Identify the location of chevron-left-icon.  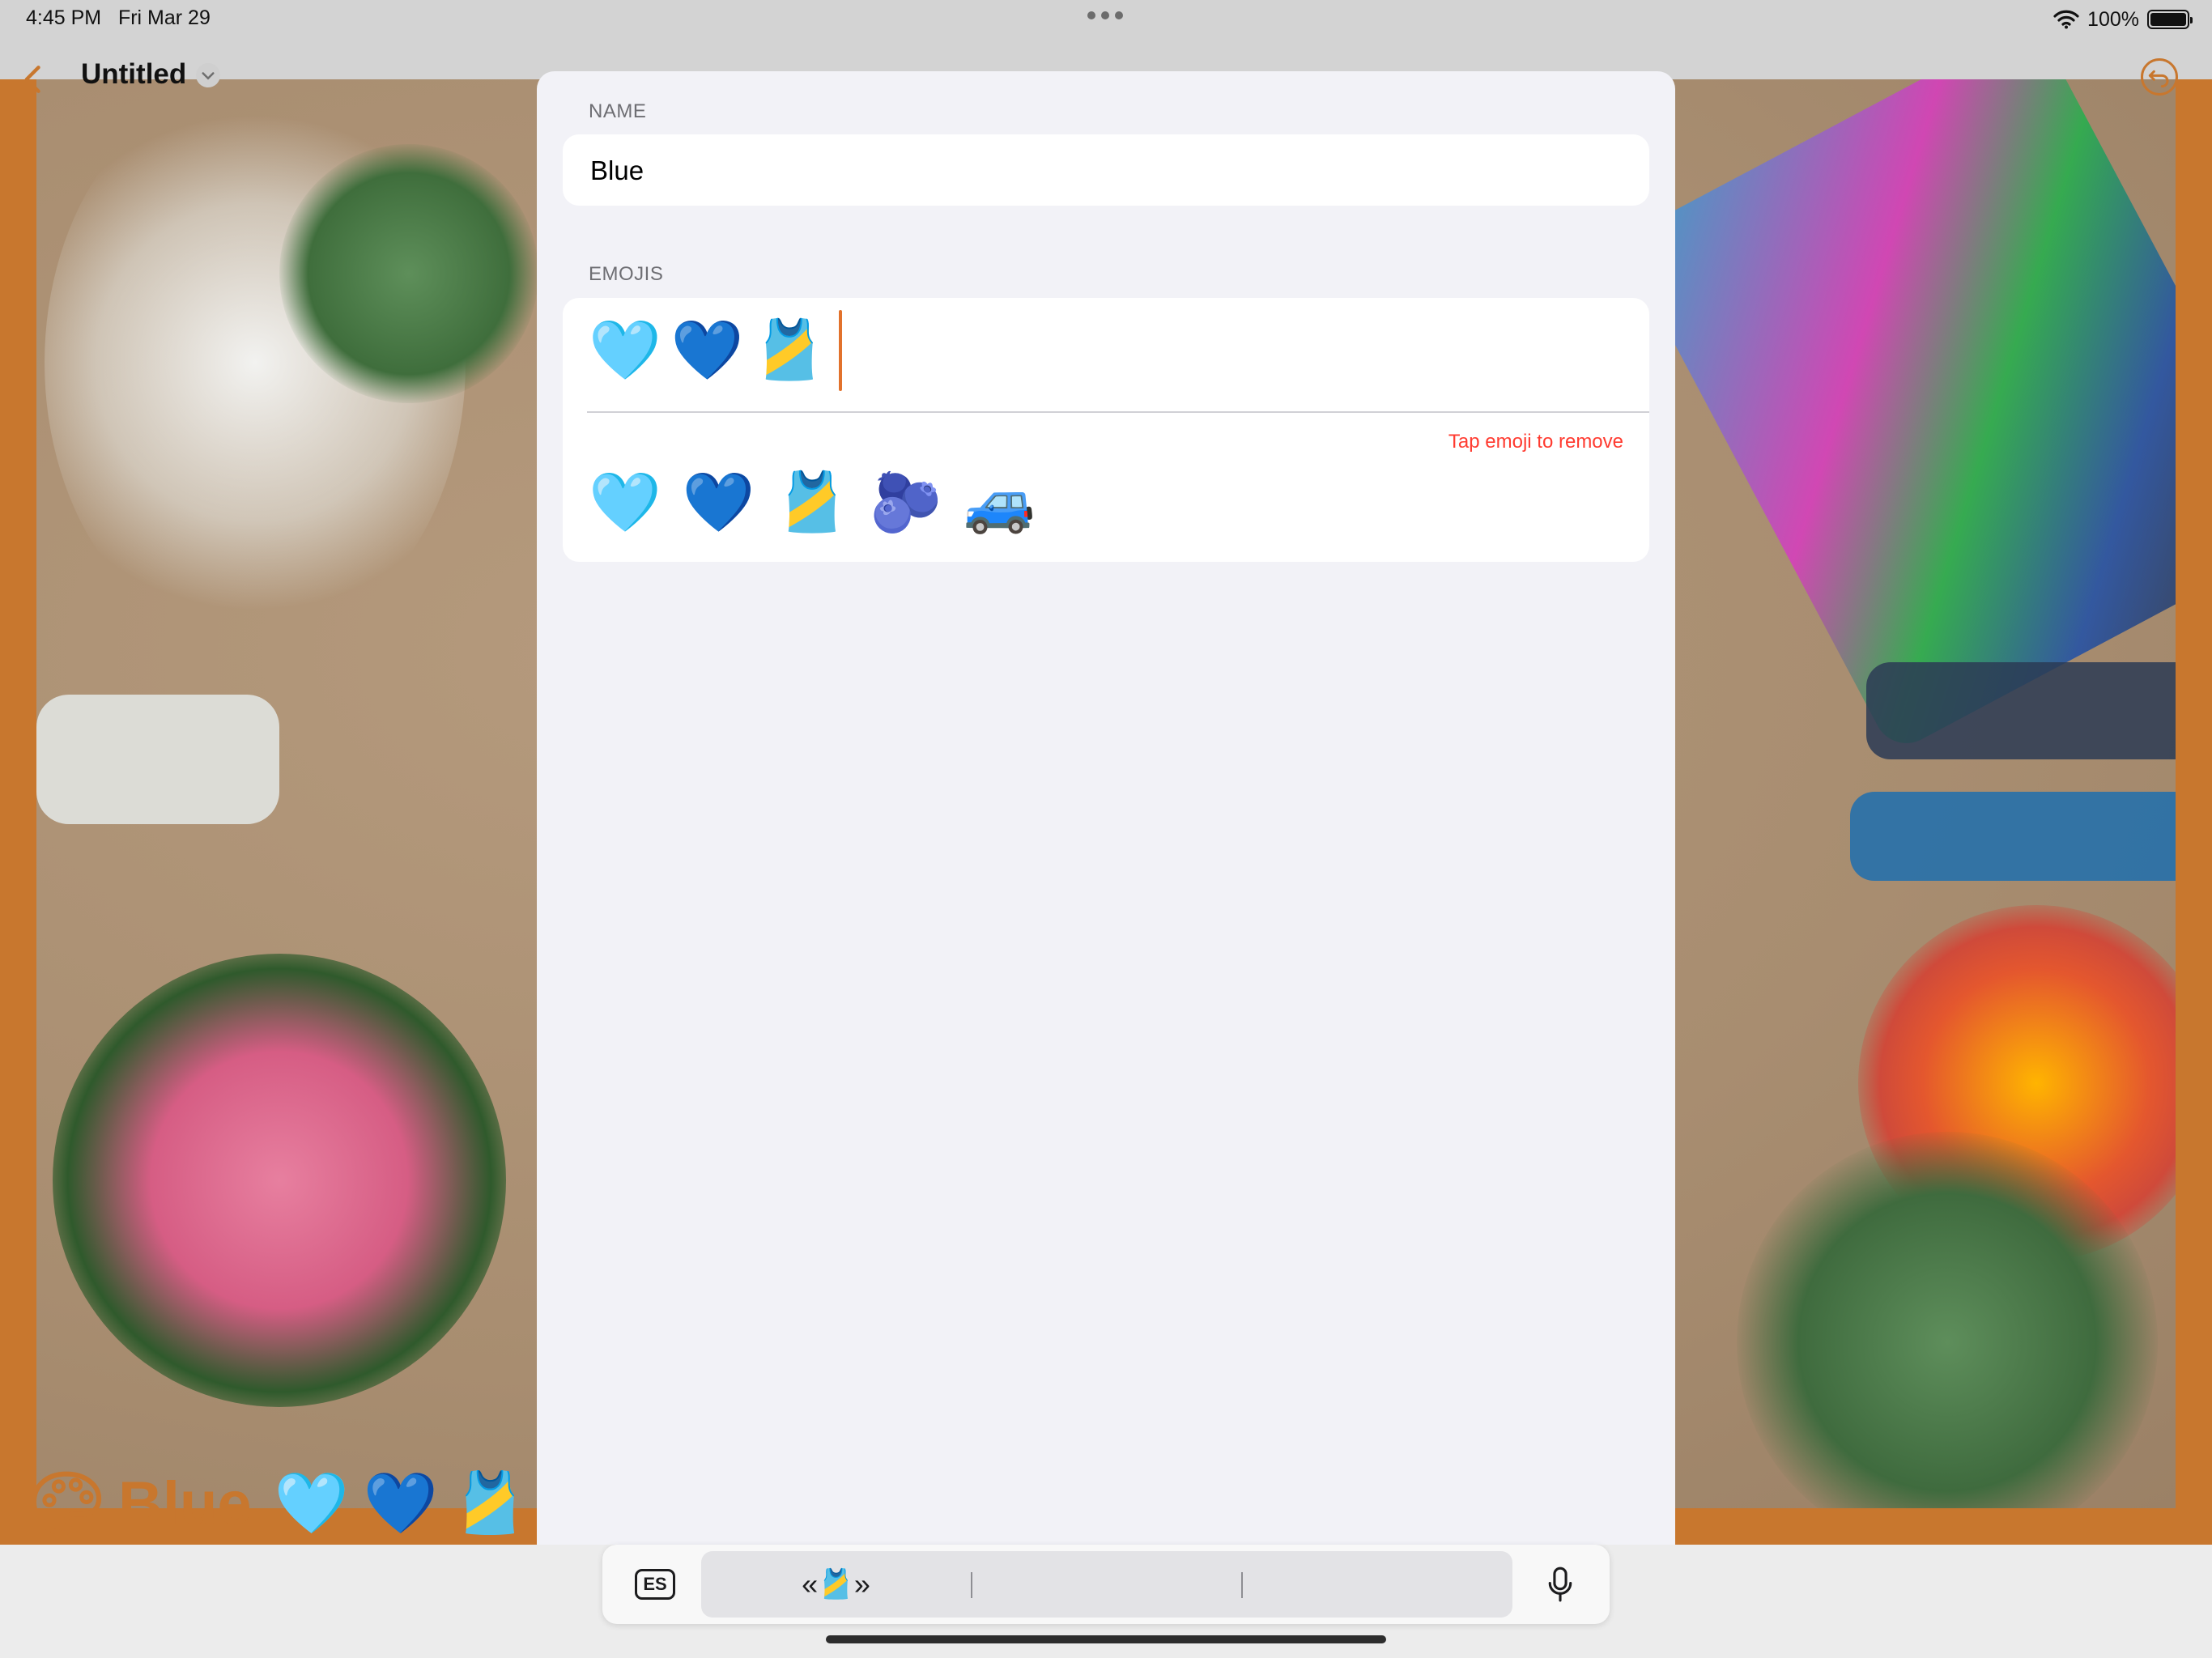
(34, 79).